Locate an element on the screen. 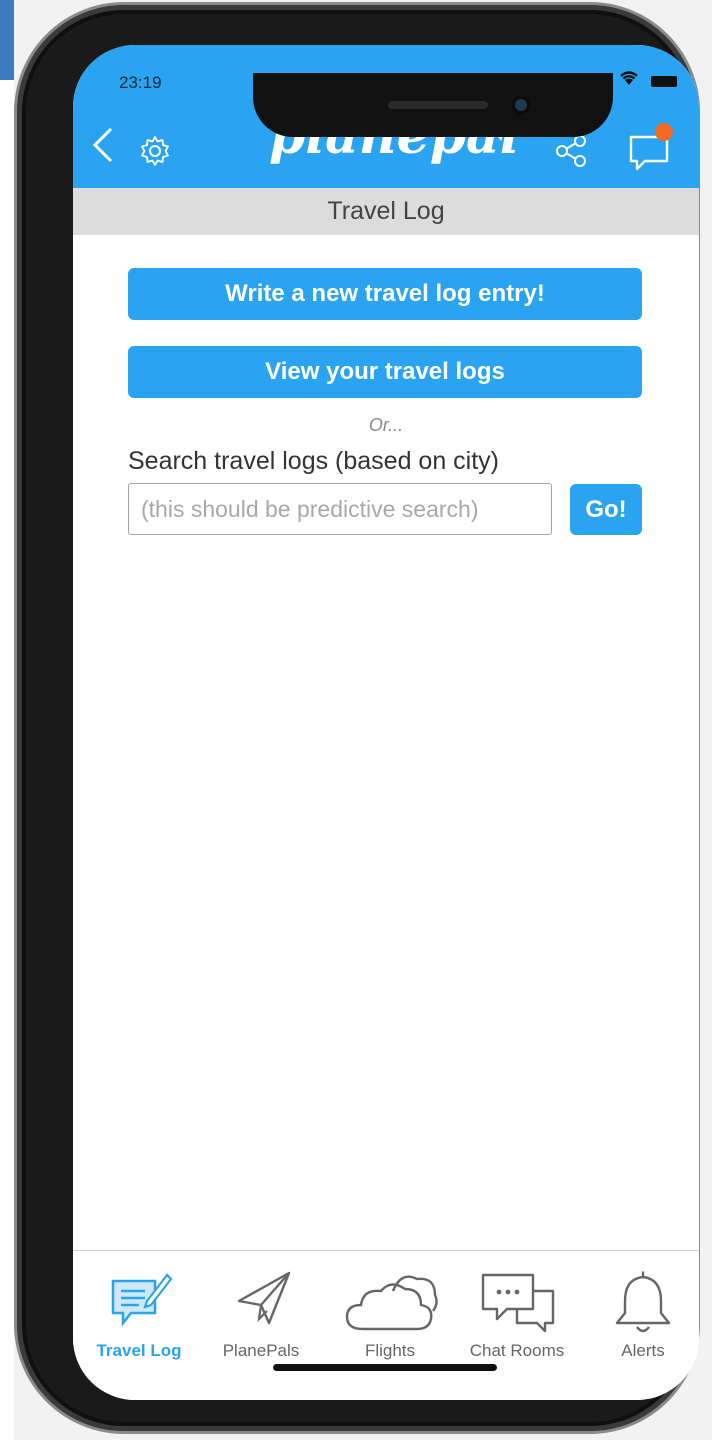  notification-badge is located at coordinates (664, 132).